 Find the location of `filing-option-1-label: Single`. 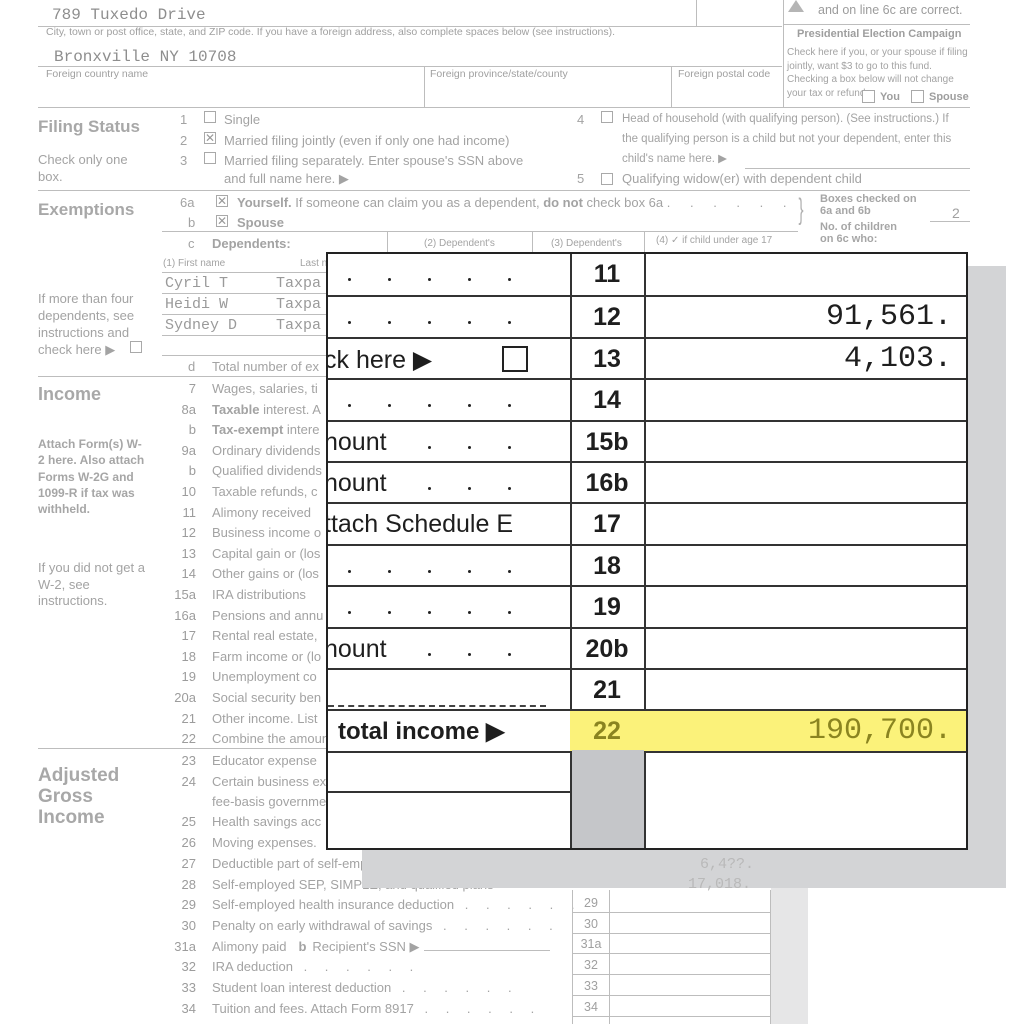

filing-option-1-label: Single is located at coordinates (242, 119).